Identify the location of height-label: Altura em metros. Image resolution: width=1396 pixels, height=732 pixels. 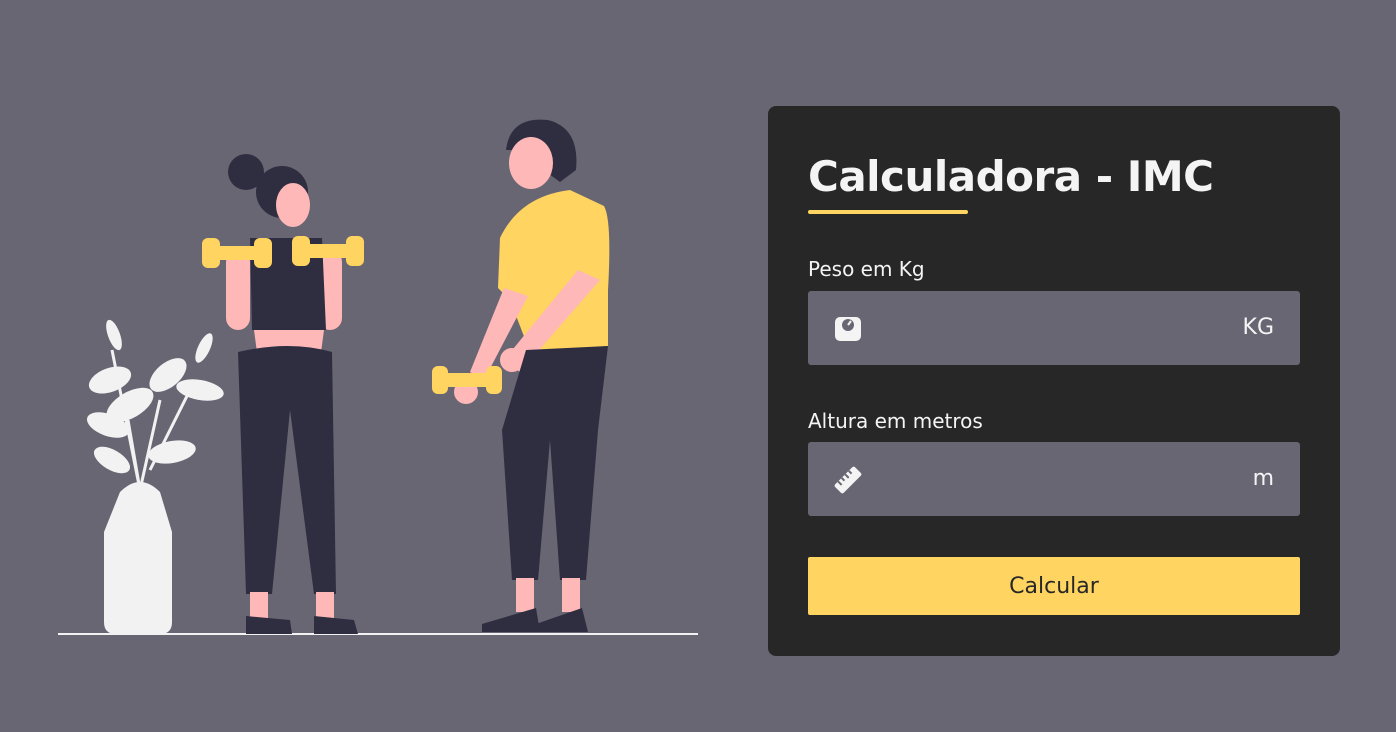
(895, 421).